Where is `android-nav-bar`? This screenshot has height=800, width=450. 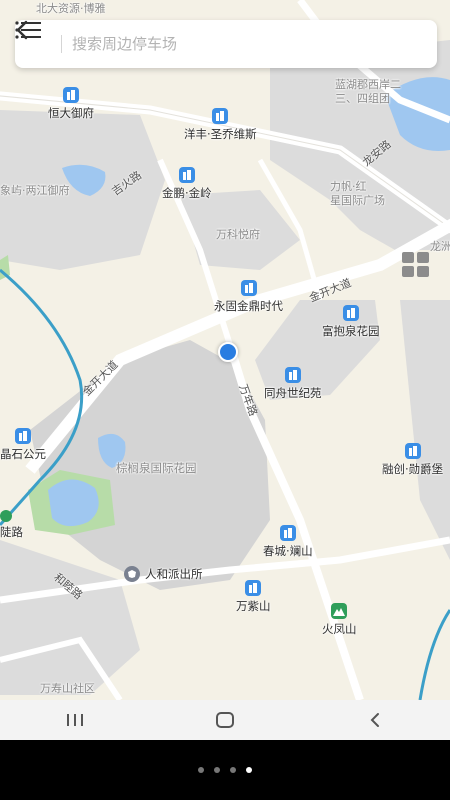 android-nav-bar is located at coordinates (225, 720).